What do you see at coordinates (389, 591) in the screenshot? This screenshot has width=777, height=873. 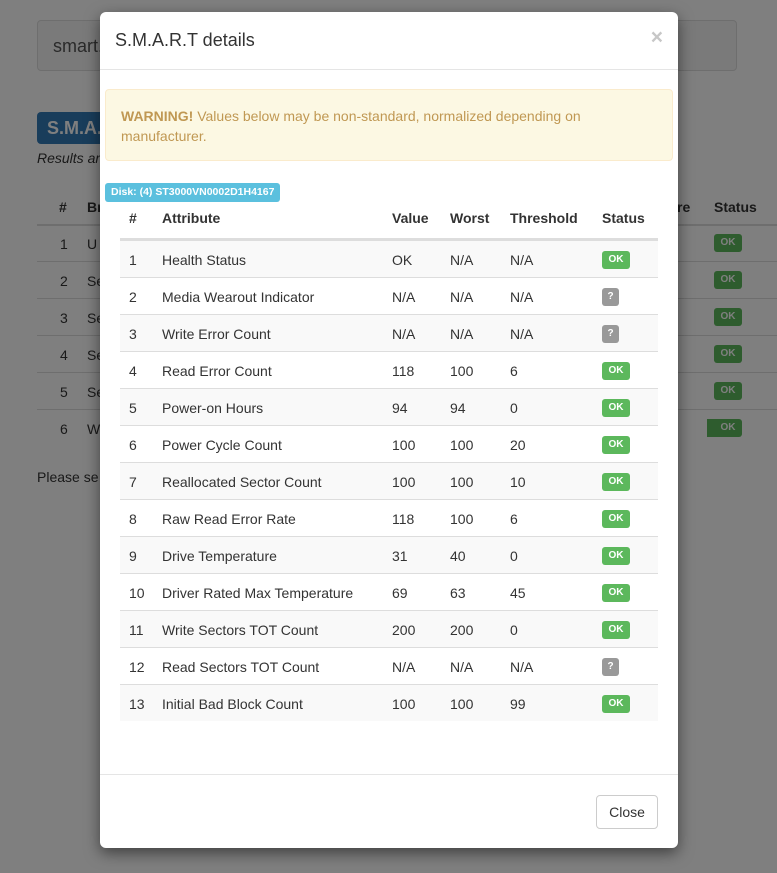 I see `table-row: 10 Driver Rated Max Temperature 69 63 45 OK` at bounding box center [389, 591].